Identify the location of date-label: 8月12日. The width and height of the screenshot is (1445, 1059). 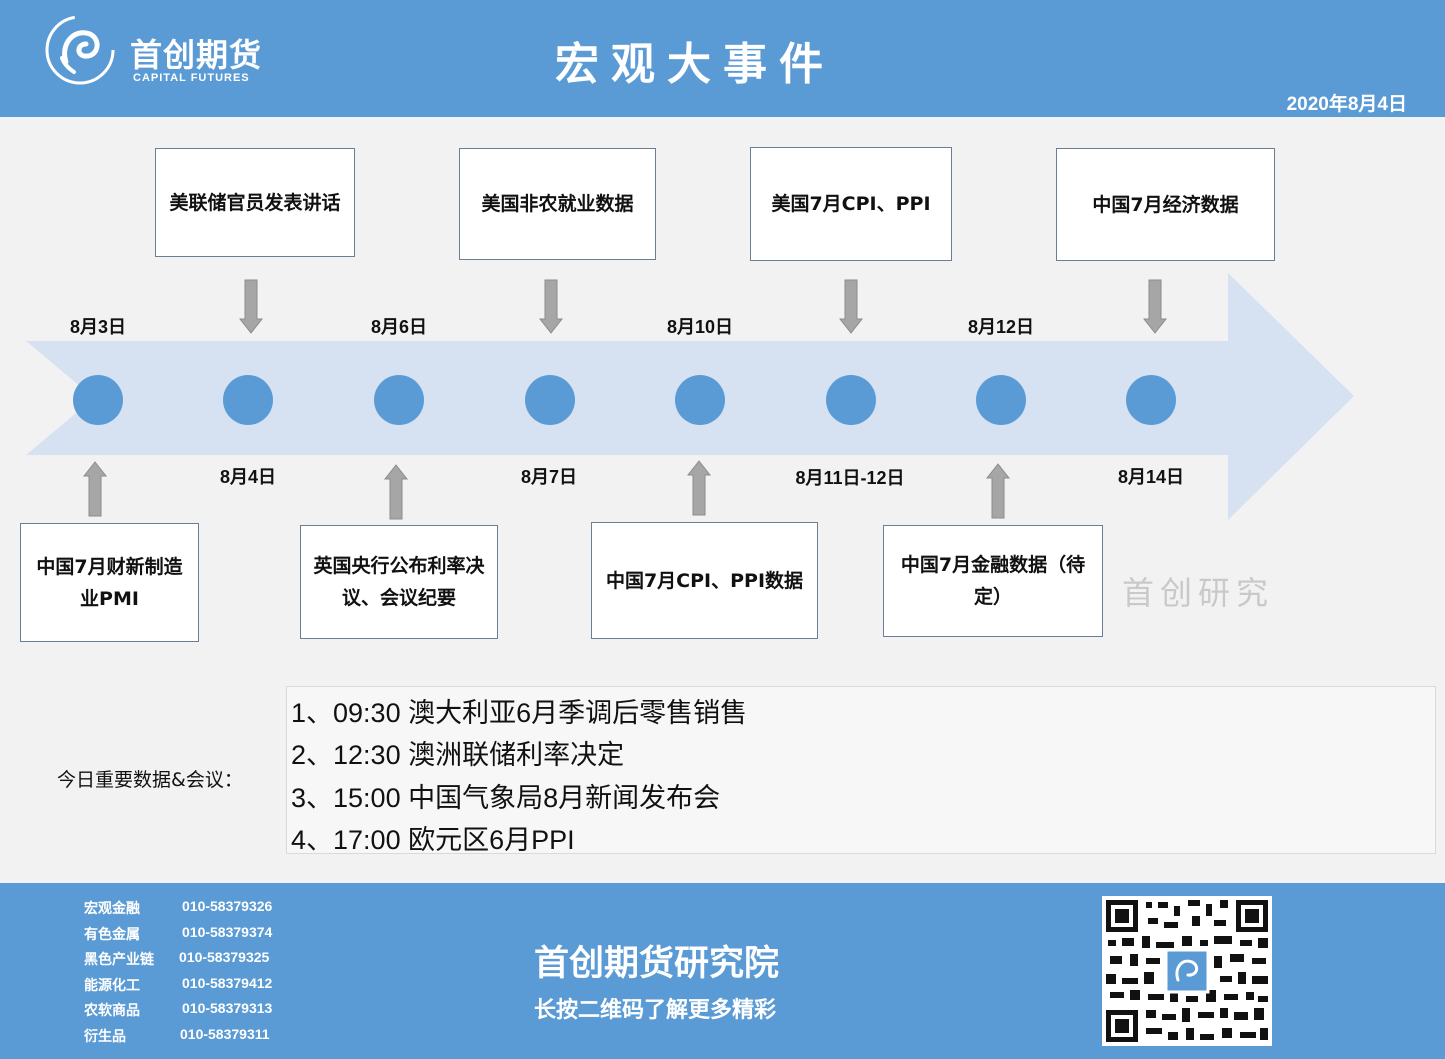
(1001, 327).